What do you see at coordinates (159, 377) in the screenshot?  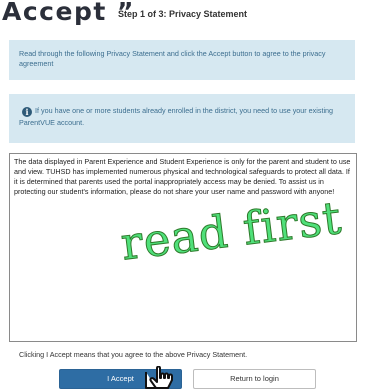 I see `hand-pointer-icon` at bounding box center [159, 377].